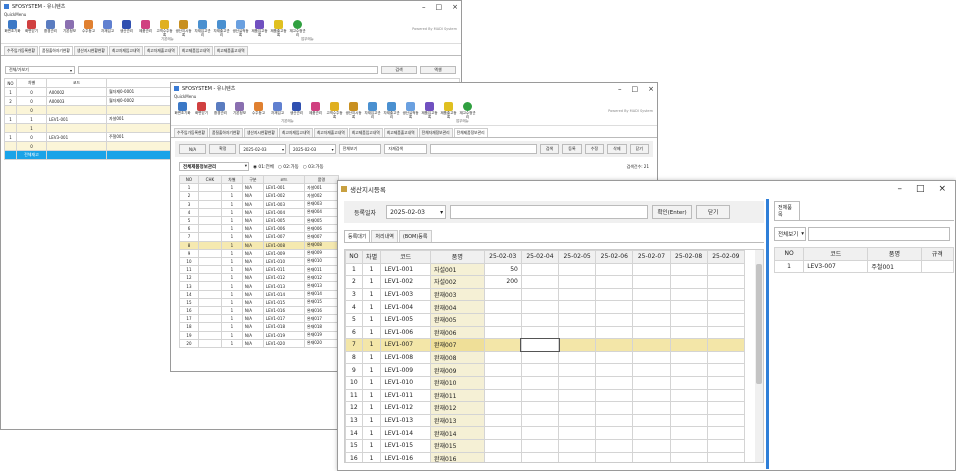  I want to click on table-row: 7 1 N/A LEV1-007 완재007, so click(259, 237).